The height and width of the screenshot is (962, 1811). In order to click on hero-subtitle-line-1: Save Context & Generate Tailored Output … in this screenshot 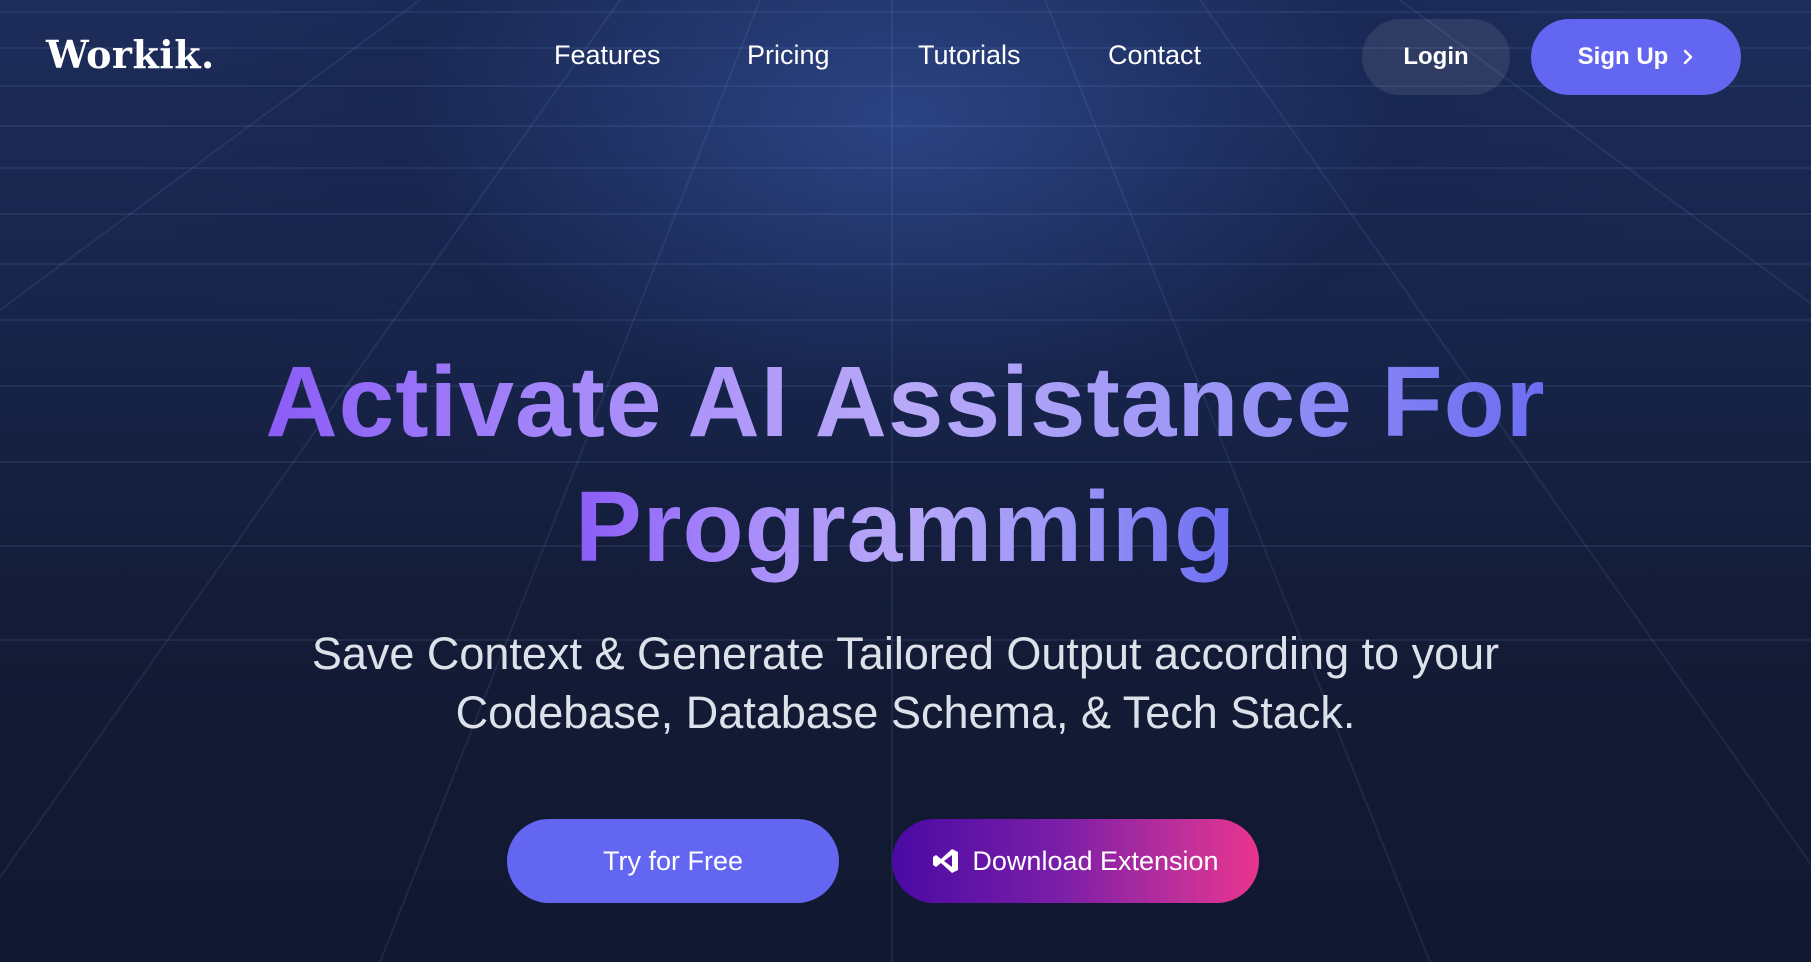, I will do `click(905, 653)`.